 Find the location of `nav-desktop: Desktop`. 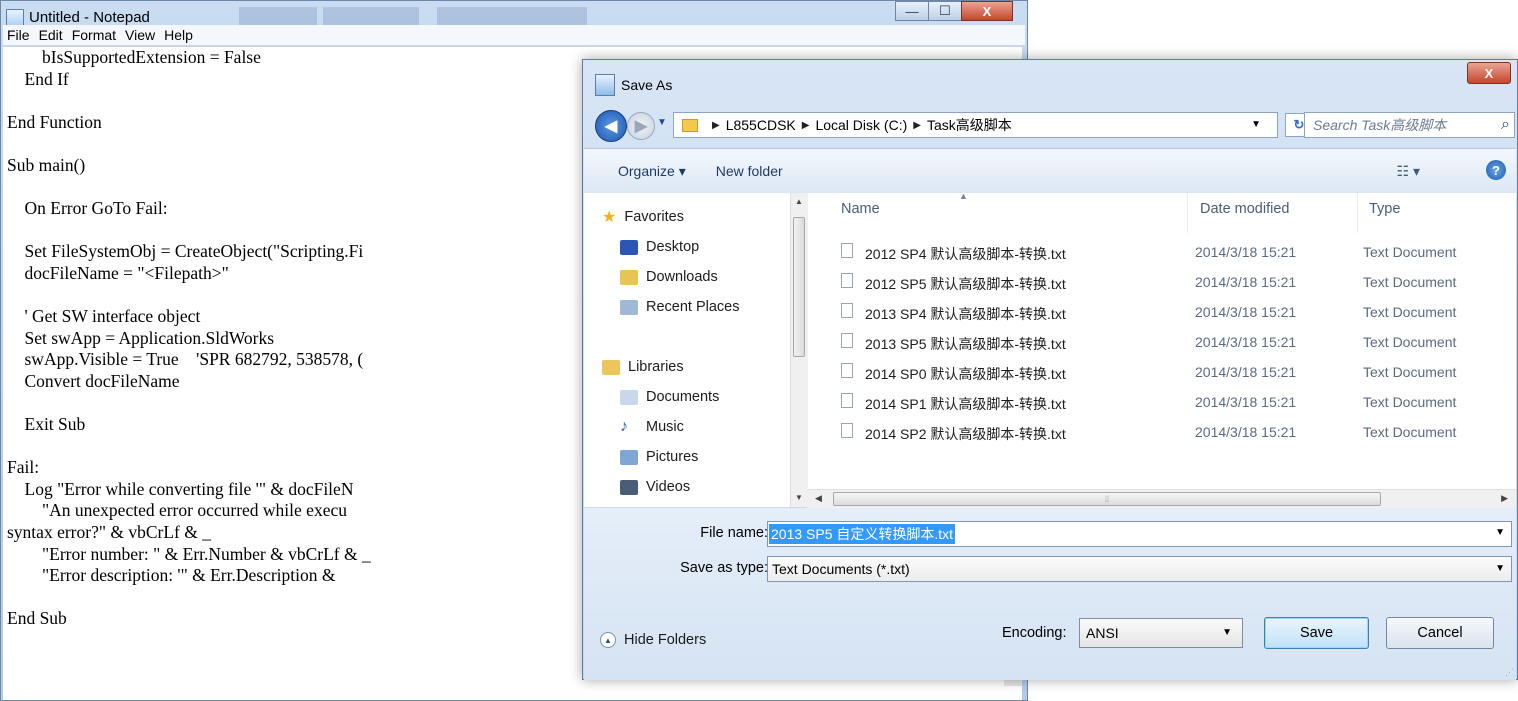

nav-desktop: Desktop is located at coordinates (659, 247).